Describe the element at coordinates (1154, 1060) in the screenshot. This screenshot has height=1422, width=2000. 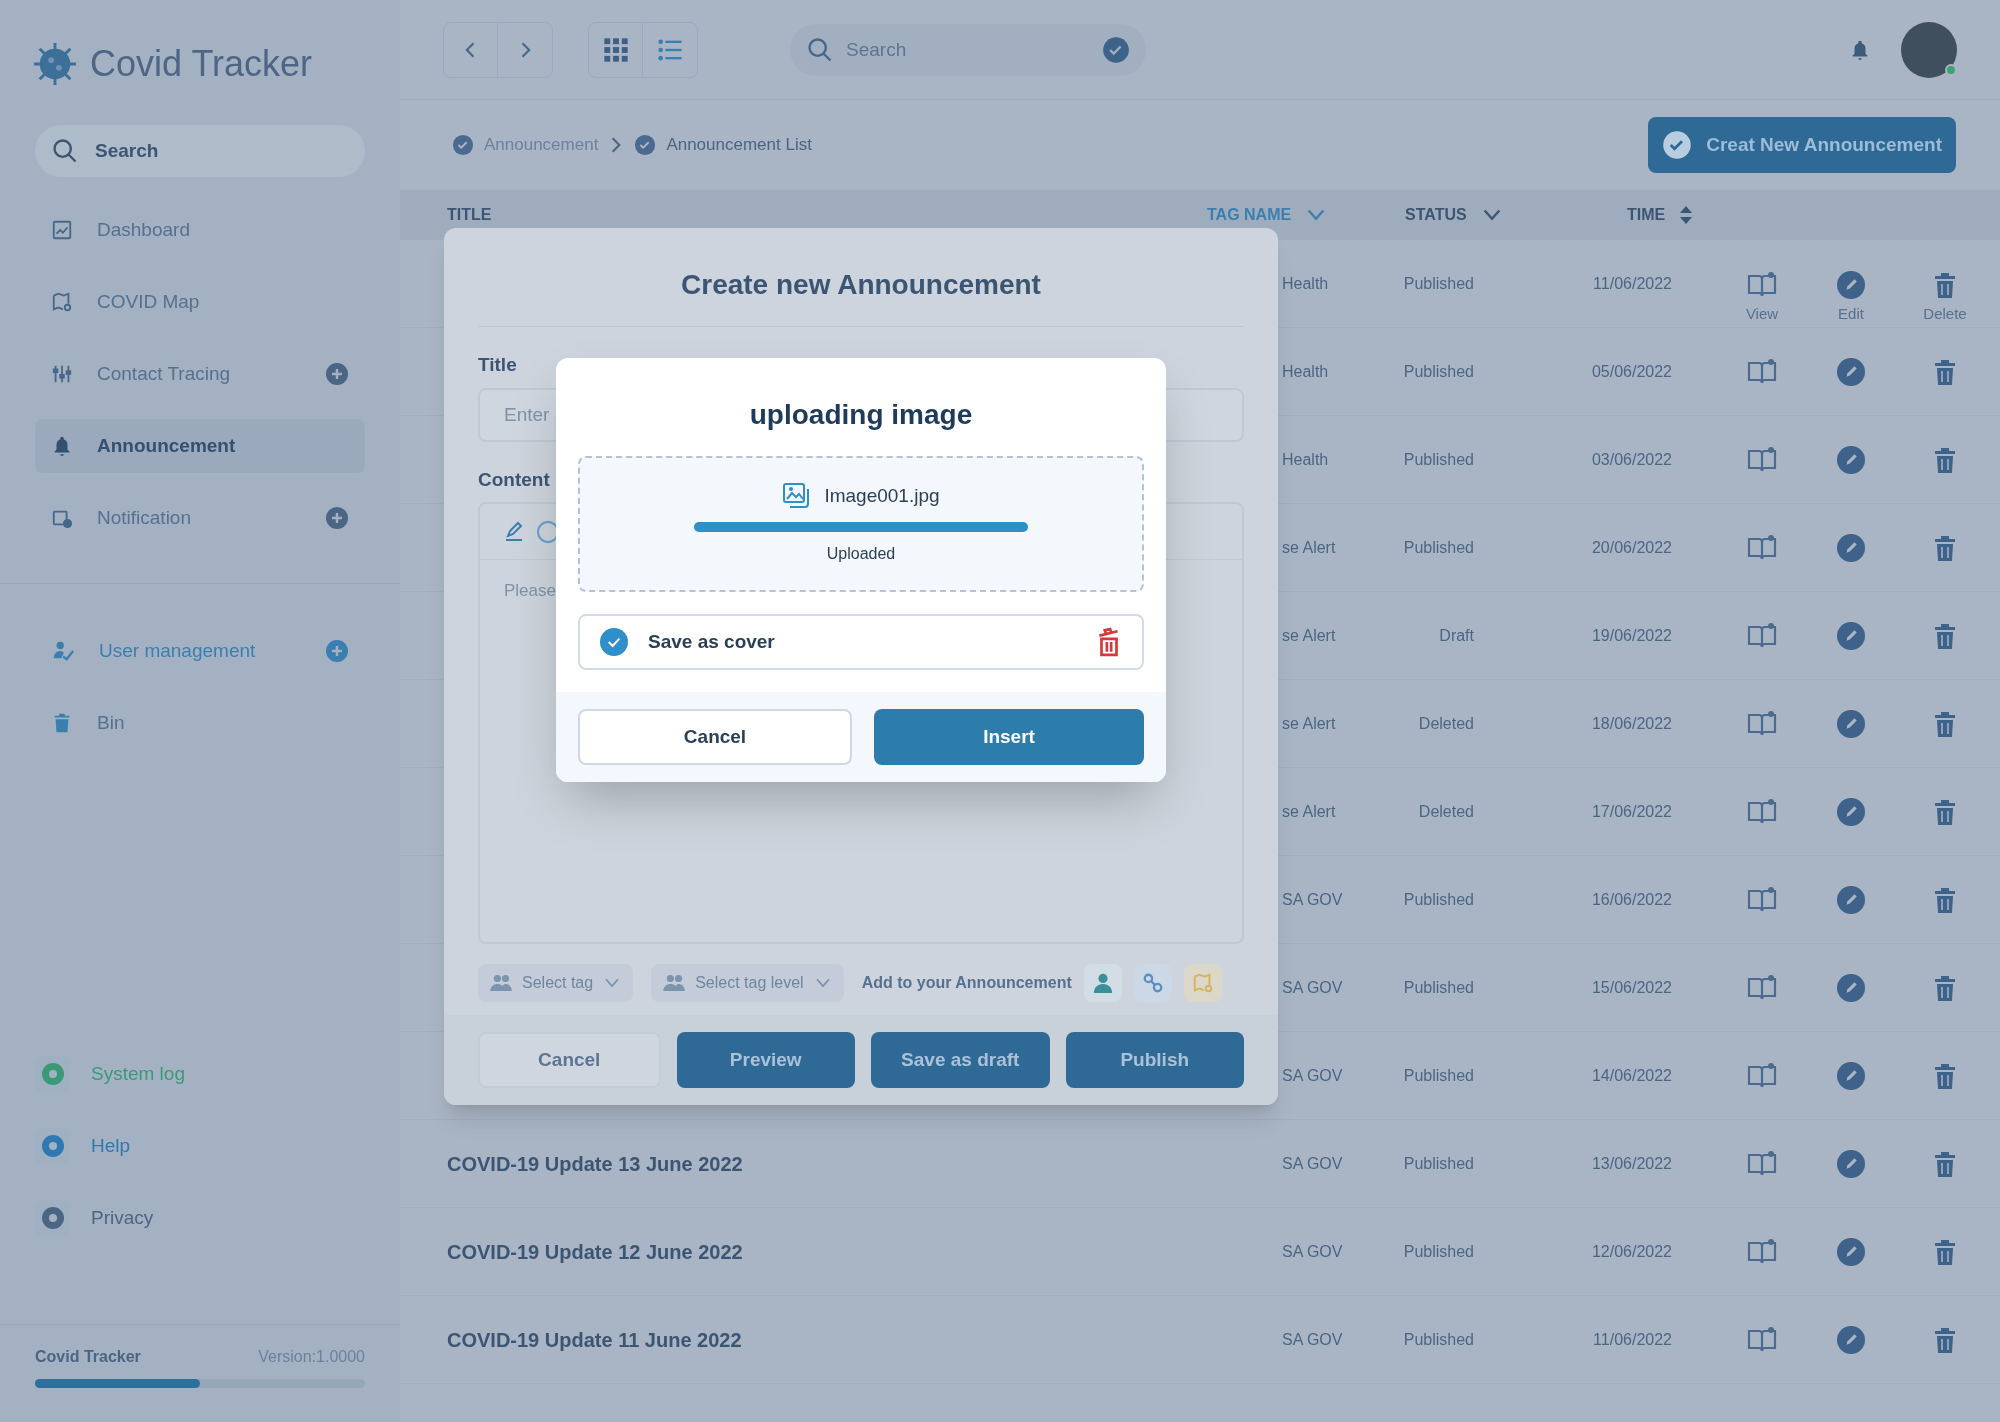
I see `dialog-button: Publish` at that location.